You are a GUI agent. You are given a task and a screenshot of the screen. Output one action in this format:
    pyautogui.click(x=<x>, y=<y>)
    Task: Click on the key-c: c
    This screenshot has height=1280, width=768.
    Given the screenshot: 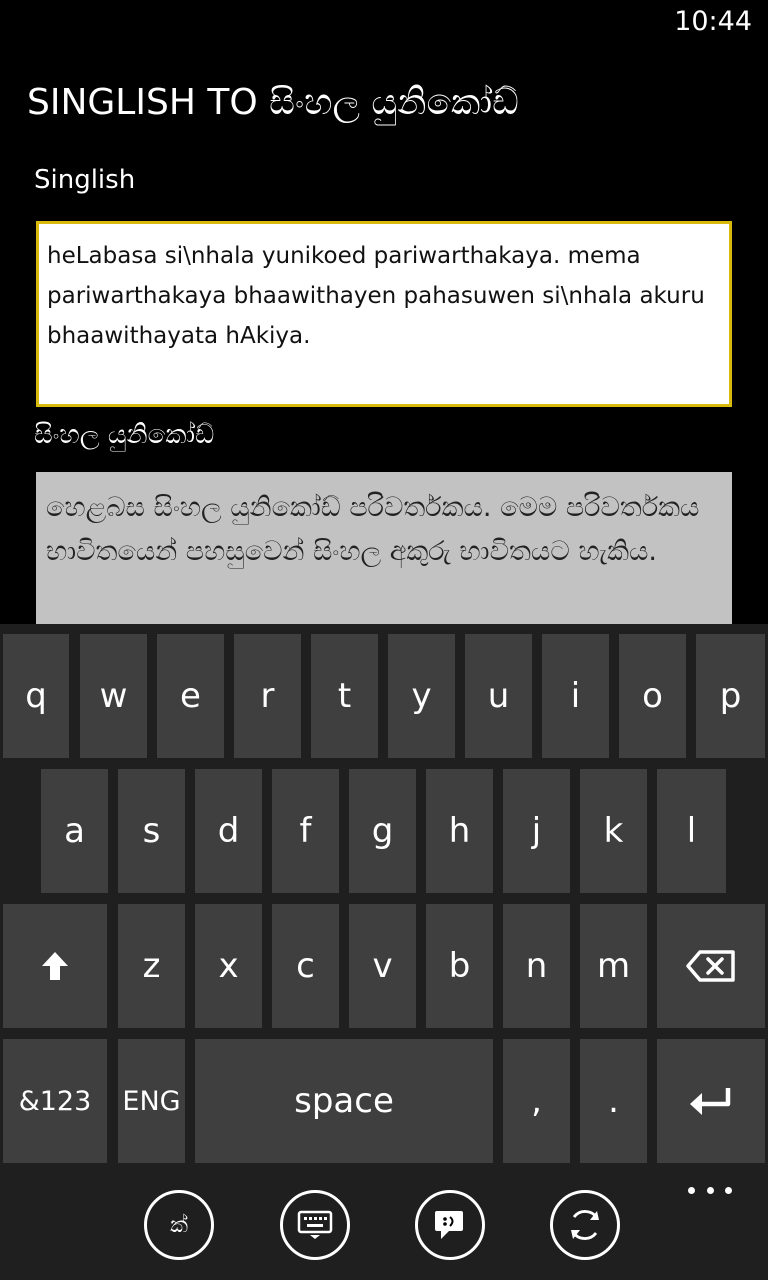 What is the action you would take?
    pyautogui.click(x=305, y=966)
    